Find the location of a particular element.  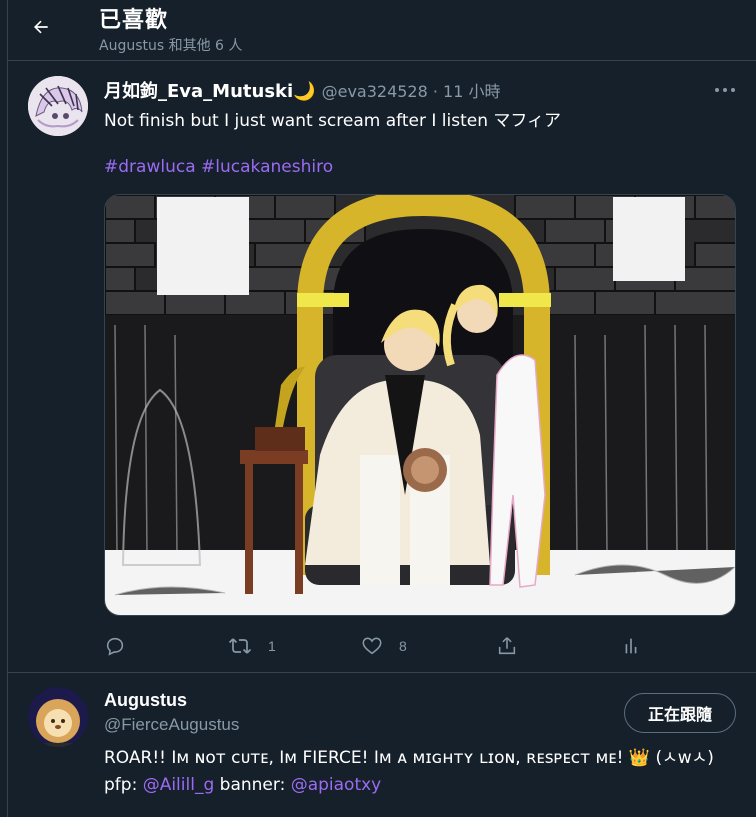

hashtag-link: #drawluca is located at coordinates (150, 167).